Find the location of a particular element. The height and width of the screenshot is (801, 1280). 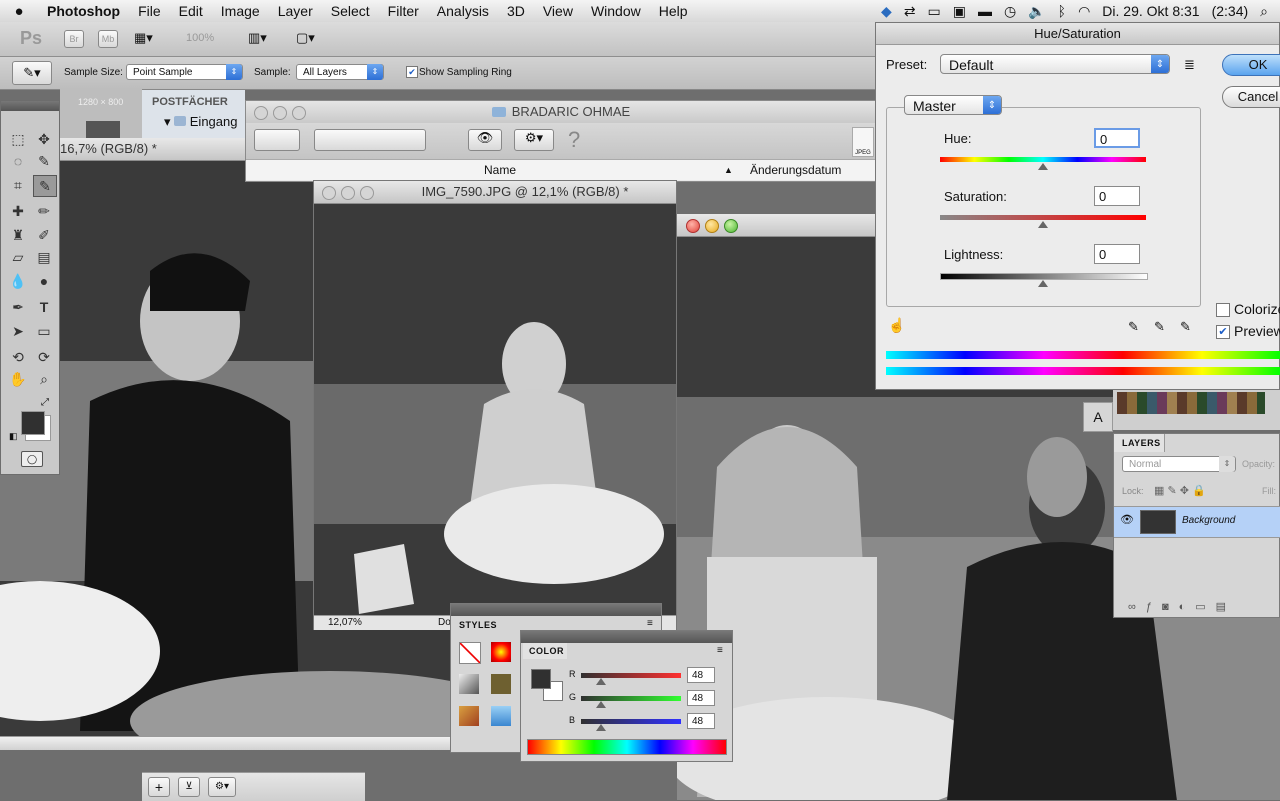

b-slider-thumb is located at coordinates (601, 727).